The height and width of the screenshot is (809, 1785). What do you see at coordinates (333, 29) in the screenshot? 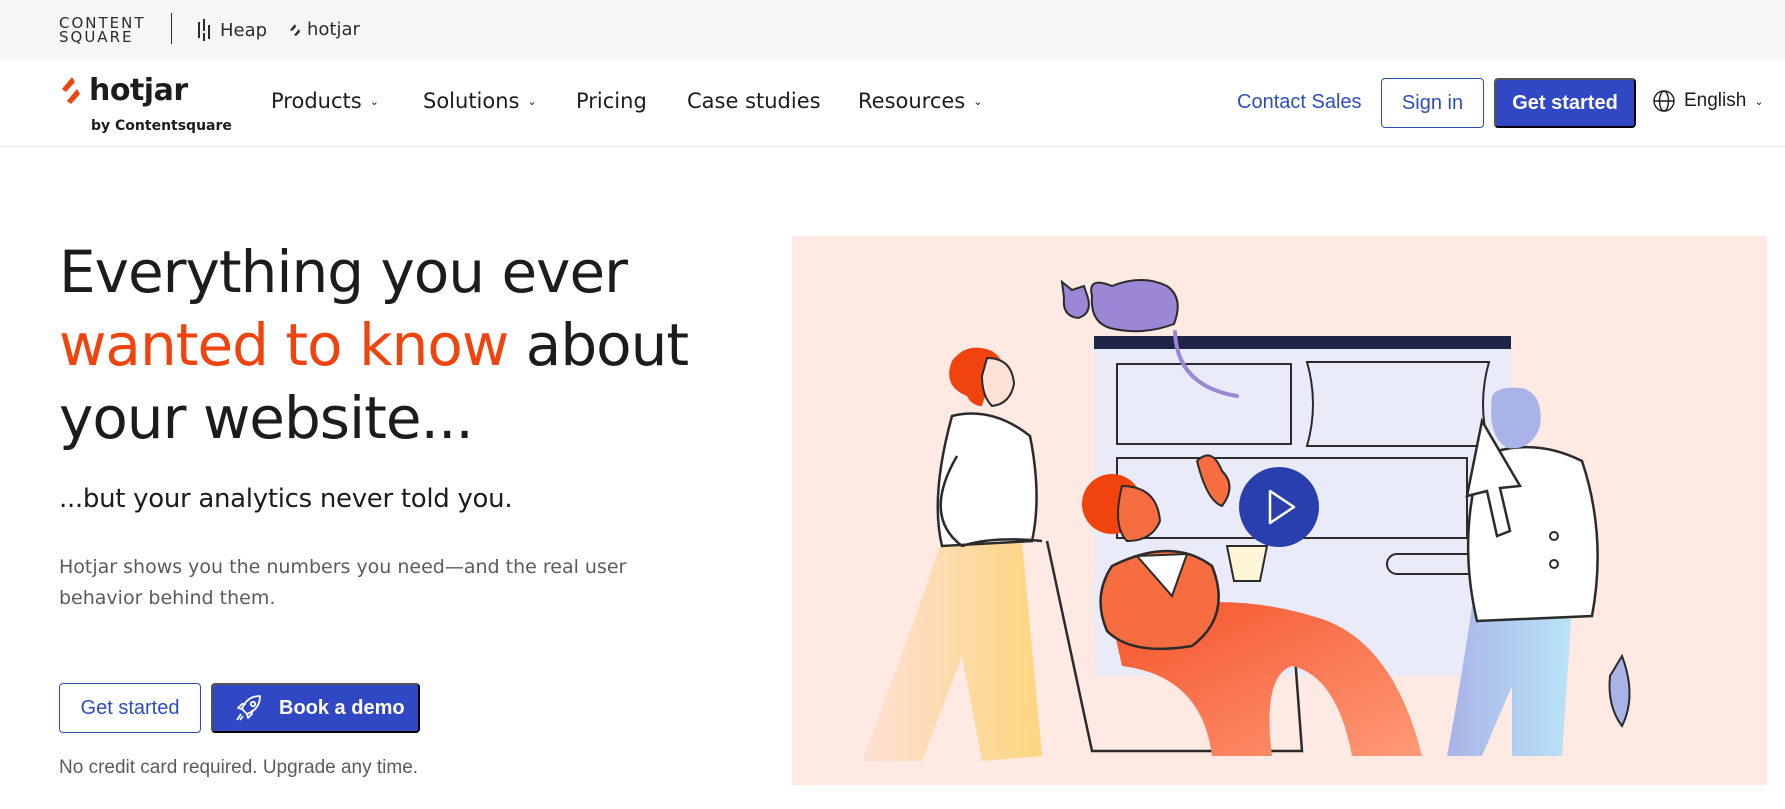
I see `hotjar-brand-label: hotjar` at bounding box center [333, 29].